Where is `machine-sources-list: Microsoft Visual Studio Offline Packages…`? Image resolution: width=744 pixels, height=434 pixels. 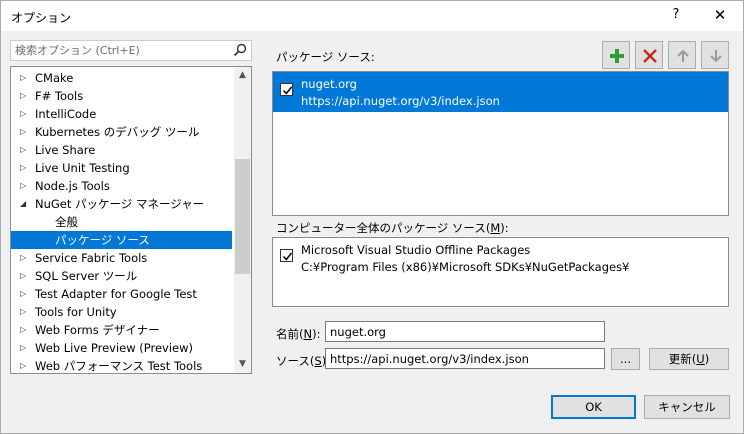 machine-sources-list: Microsoft Visual Studio Offline Packages… is located at coordinates (500, 272).